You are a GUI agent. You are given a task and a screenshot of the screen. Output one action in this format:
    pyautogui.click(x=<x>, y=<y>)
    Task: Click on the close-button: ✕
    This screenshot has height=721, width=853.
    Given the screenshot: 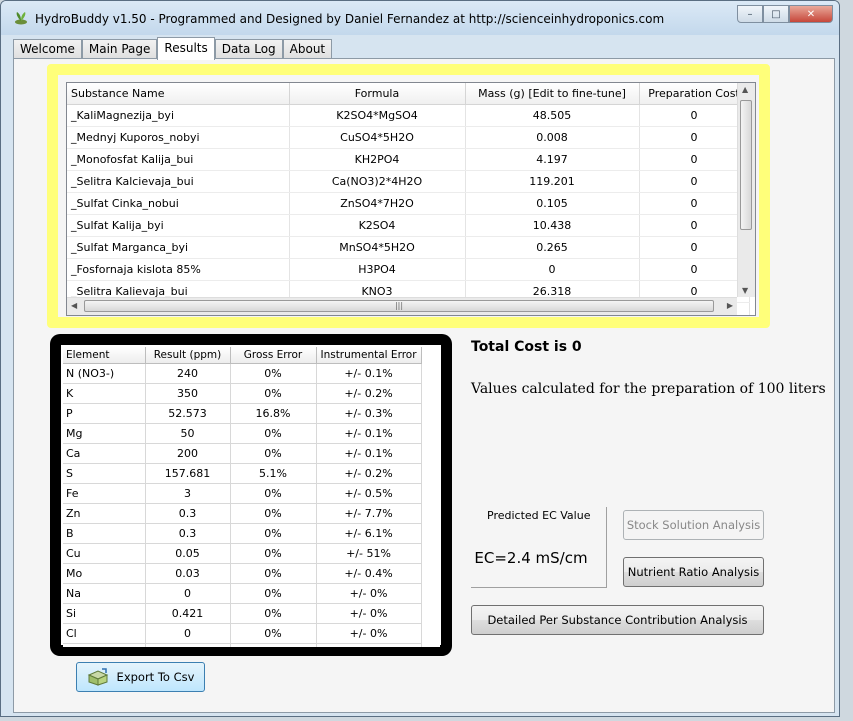 What is the action you would take?
    pyautogui.click(x=811, y=14)
    